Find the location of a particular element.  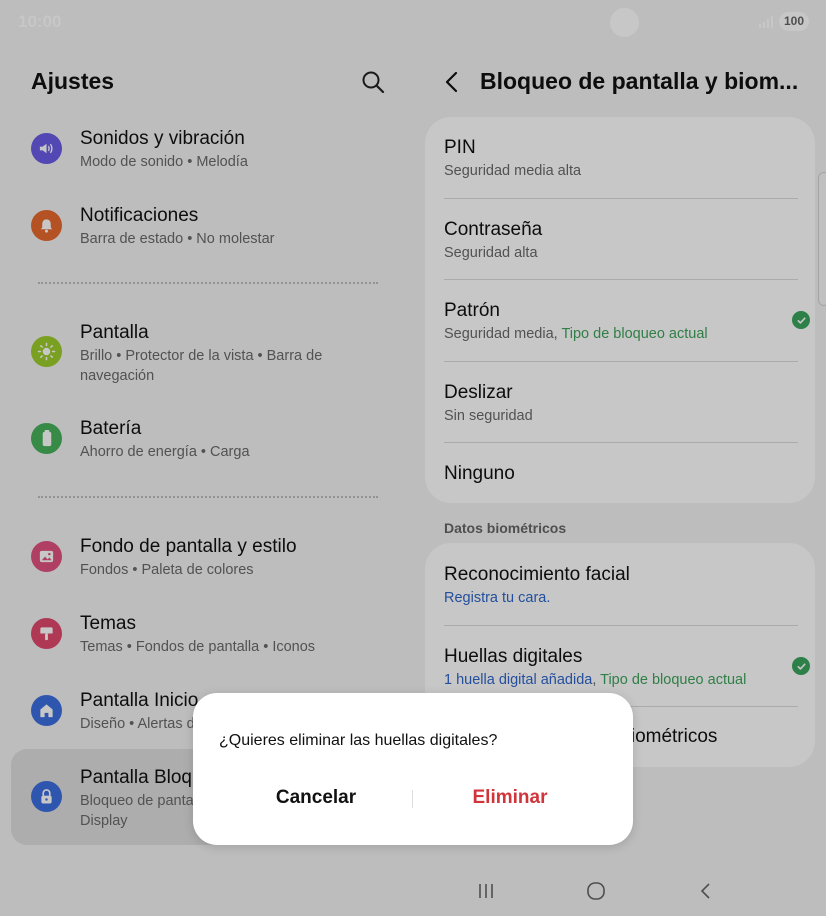

delete-button: Eliminar is located at coordinates (510, 800).